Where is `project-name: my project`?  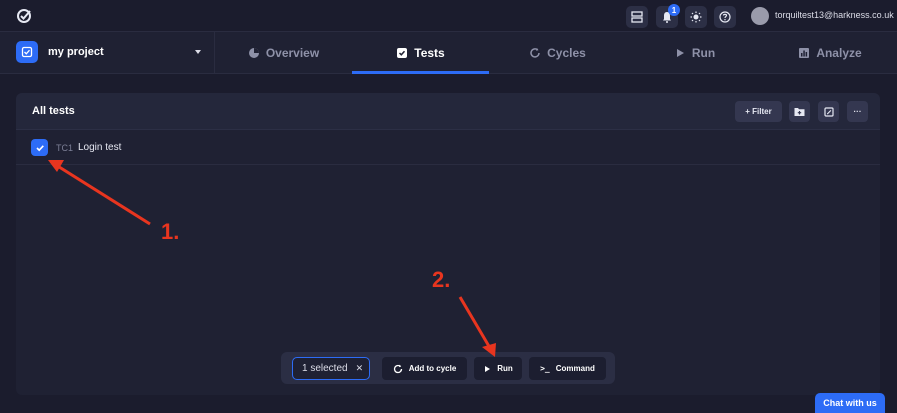
project-name: my project is located at coordinates (76, 52).